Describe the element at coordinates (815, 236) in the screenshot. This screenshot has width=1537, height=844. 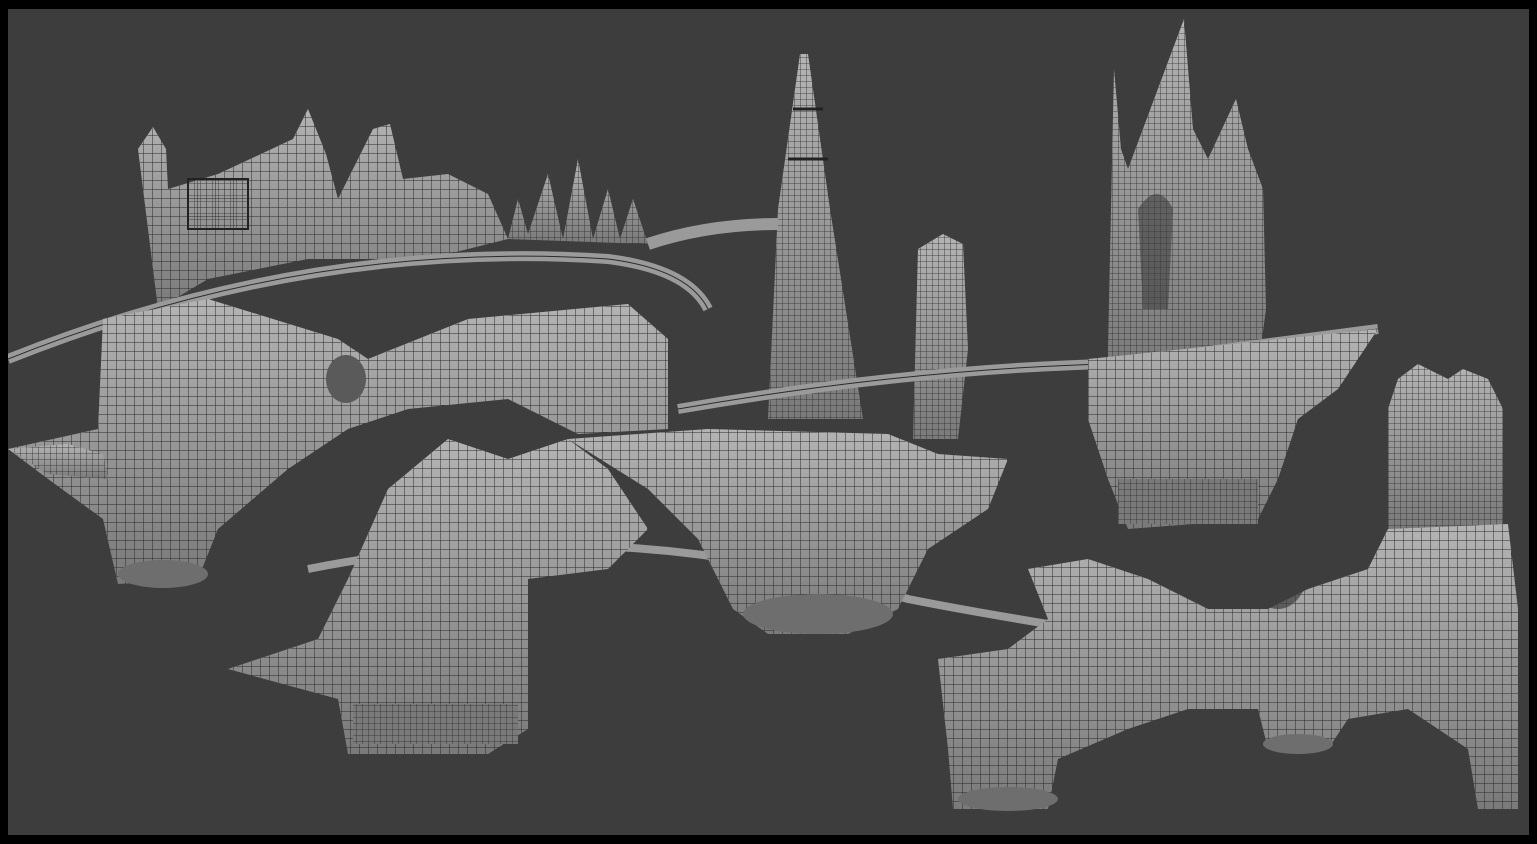
I see `central-spire` at that location.